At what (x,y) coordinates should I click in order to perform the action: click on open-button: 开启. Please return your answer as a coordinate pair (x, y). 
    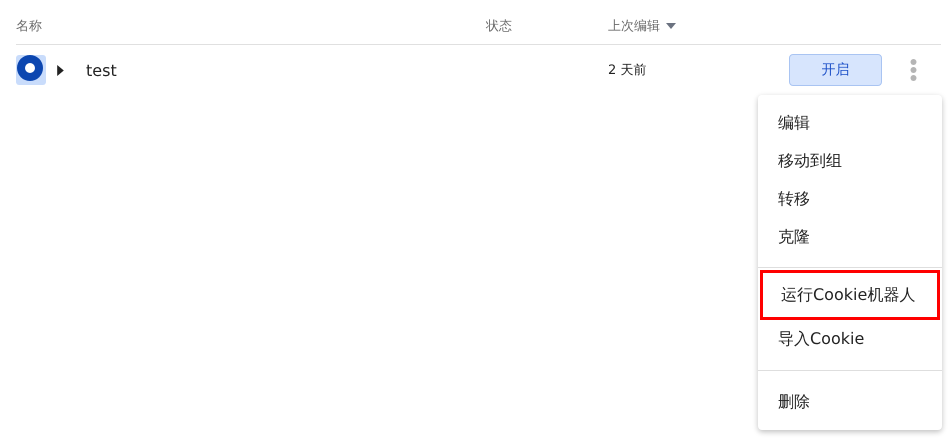
    Looking at the image, I should click on (835, 70).